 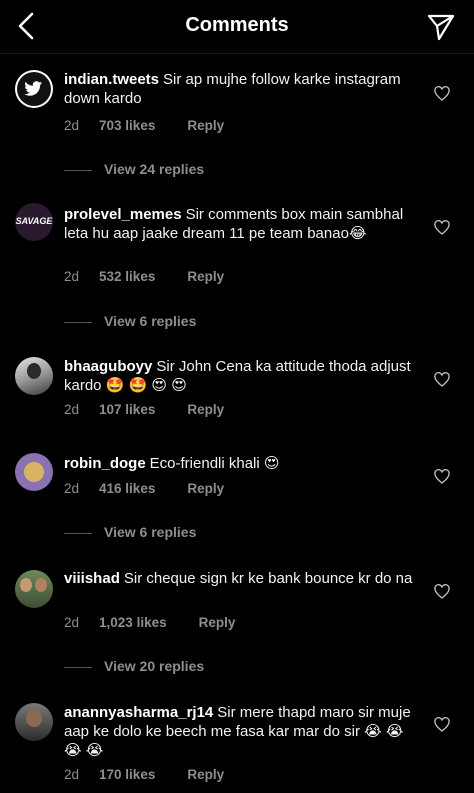 I want to click on comment-meta: 2d 170 likes Reply, so click(x=160, y=774).